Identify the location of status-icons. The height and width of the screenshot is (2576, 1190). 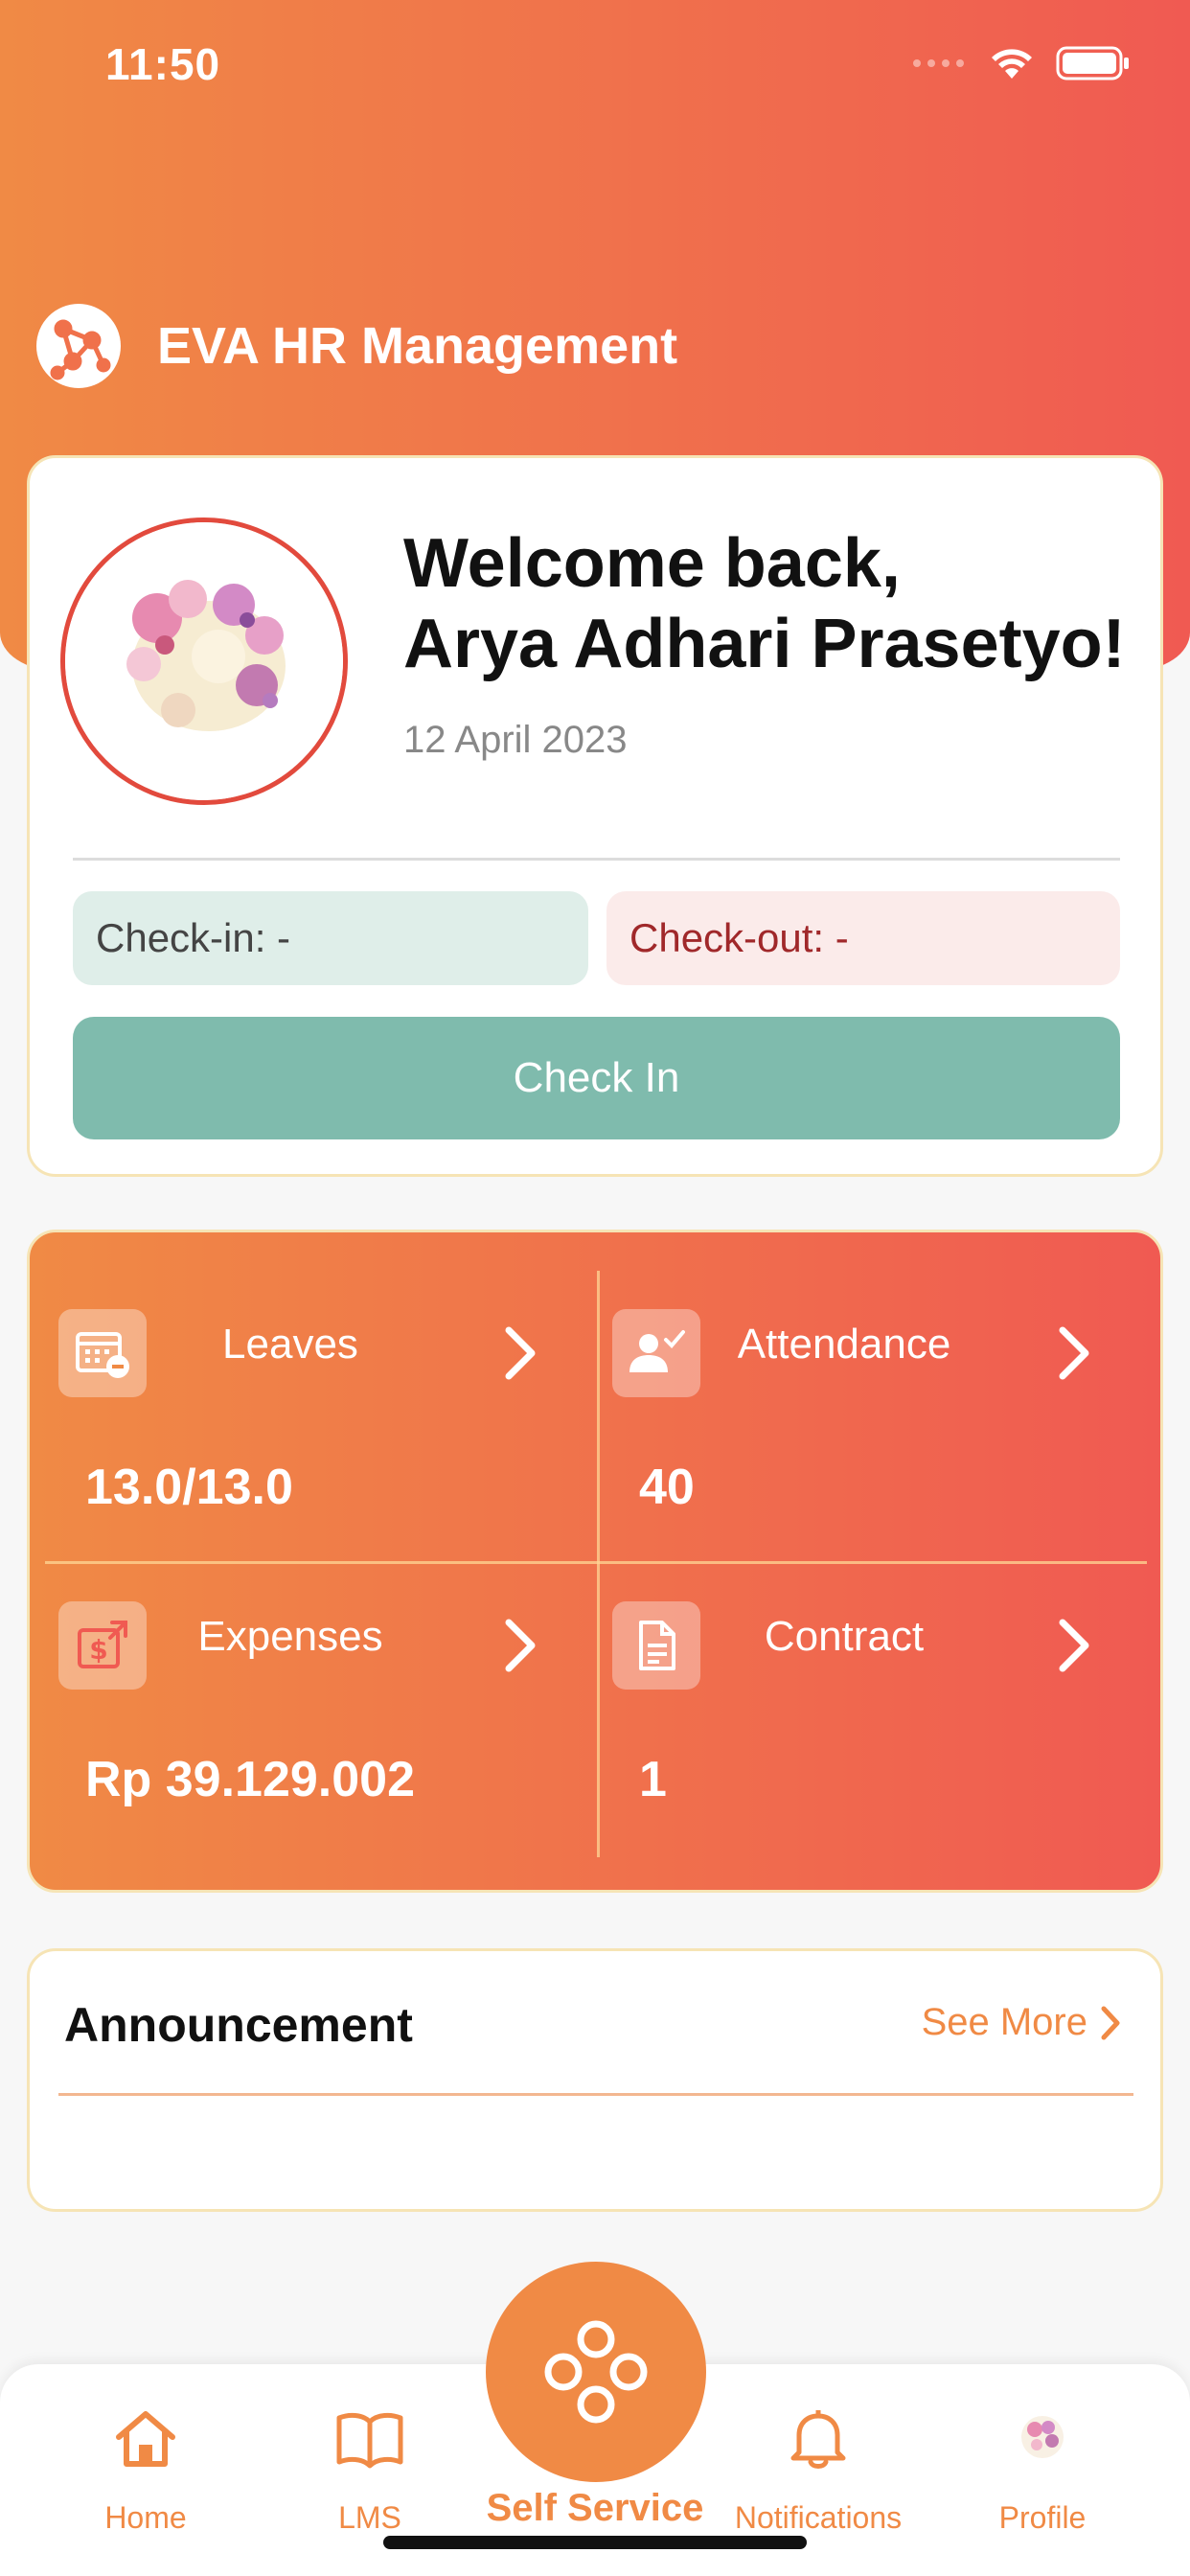
(1021, 63).